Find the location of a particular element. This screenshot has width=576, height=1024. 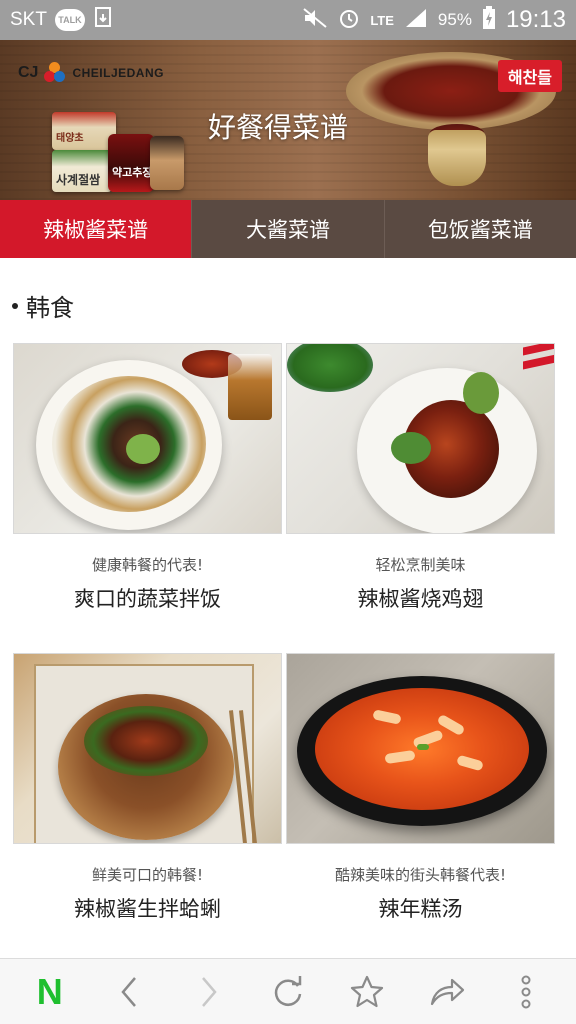

recipe-card-bibimbap: 健康韩餐的代表! 爽口的蔬菜拌饭 is located at coordinates (147, 478).